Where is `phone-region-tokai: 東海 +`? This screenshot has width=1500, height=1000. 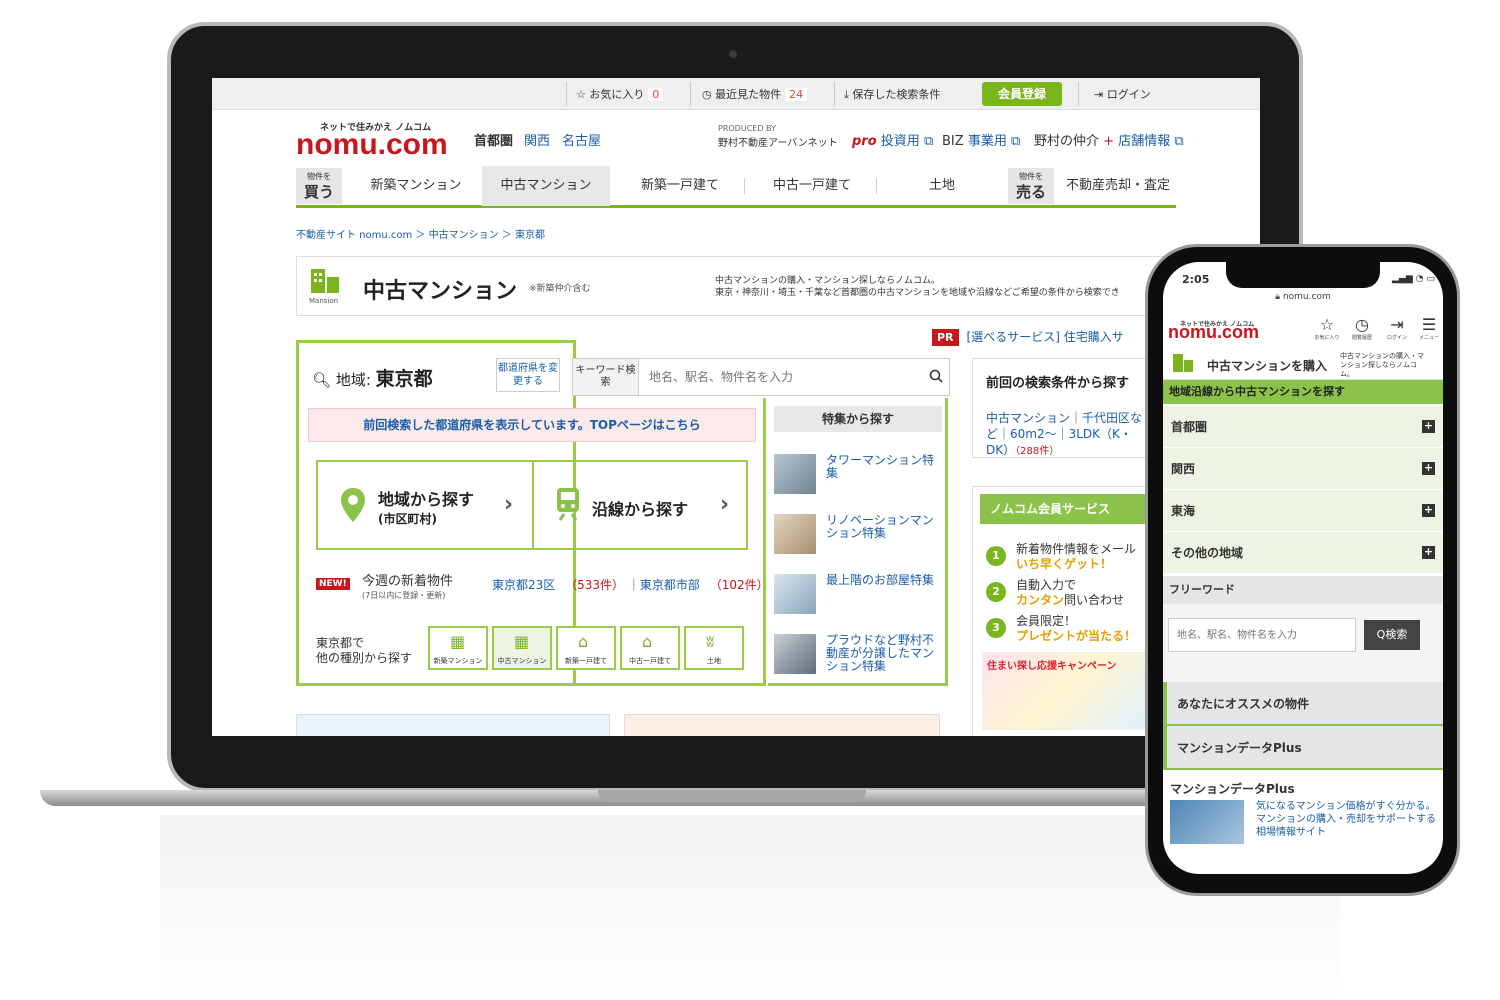
phone-region-tokai: 東海 + is located at coordinates (1303, 511).